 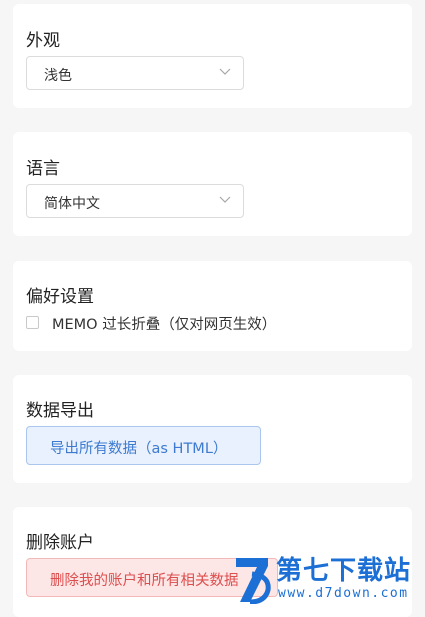 I want to click on language-title: 语言, so click(x=43, y=169).